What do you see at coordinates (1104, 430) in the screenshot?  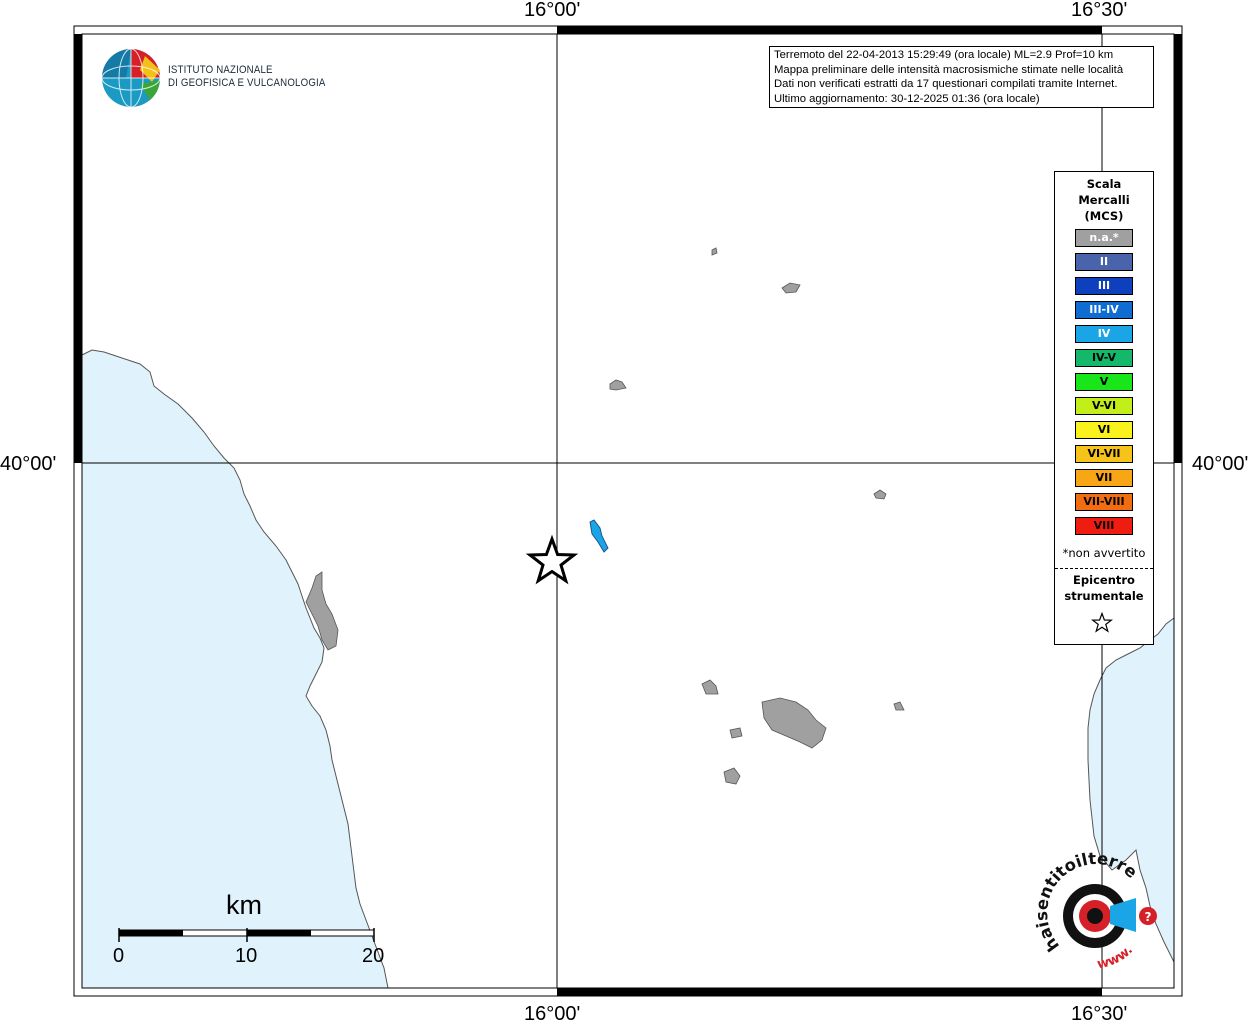 I see `legend-swatch: VI` at bounding box center [1104, 430].